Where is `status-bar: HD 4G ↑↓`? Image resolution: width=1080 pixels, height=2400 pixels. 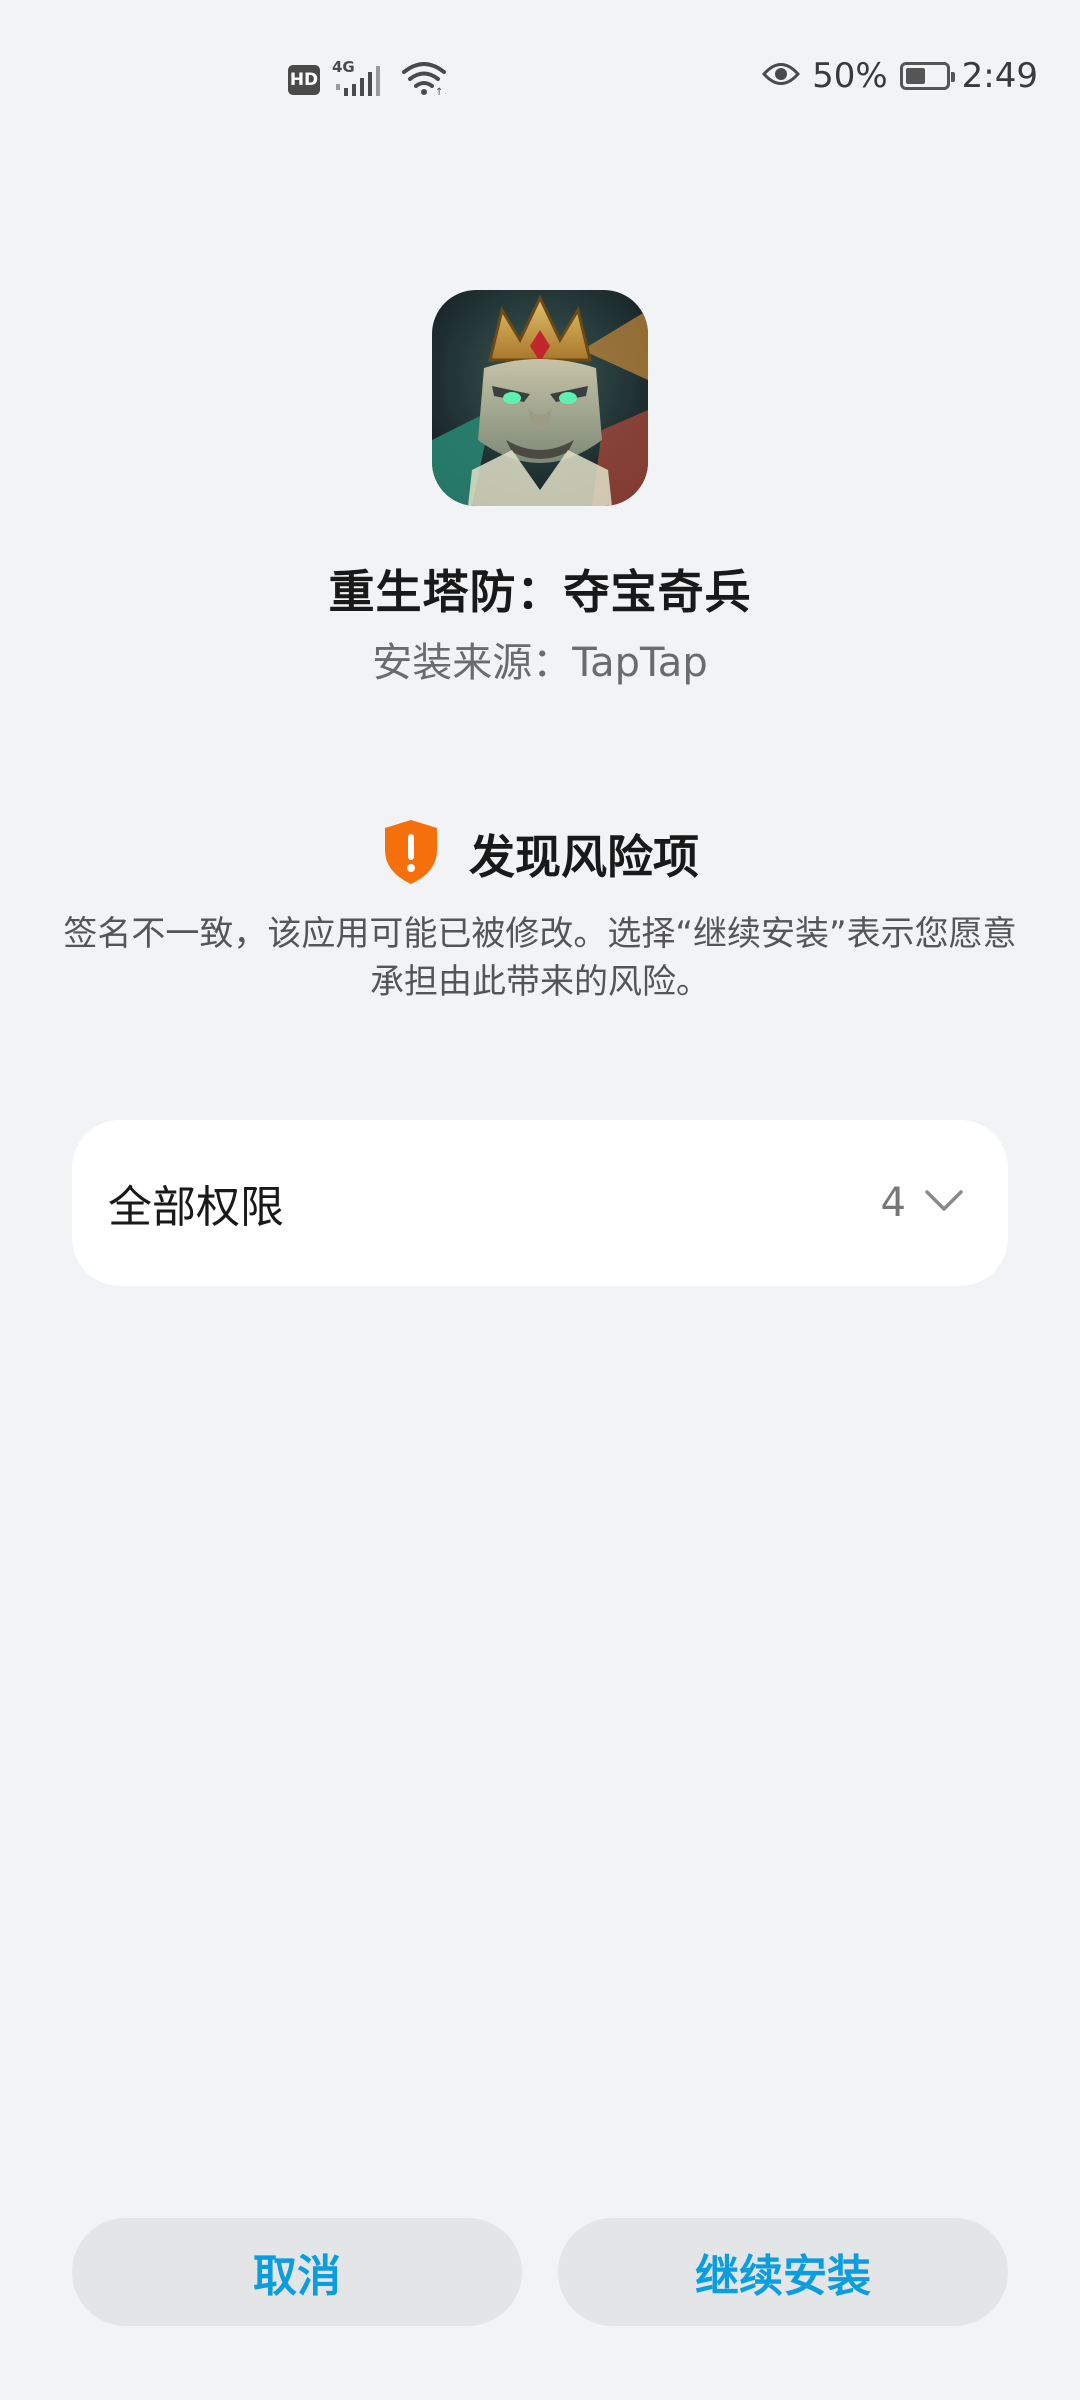 status-bar: HD 4G ↑↓ is located at coordinates (540, 80).